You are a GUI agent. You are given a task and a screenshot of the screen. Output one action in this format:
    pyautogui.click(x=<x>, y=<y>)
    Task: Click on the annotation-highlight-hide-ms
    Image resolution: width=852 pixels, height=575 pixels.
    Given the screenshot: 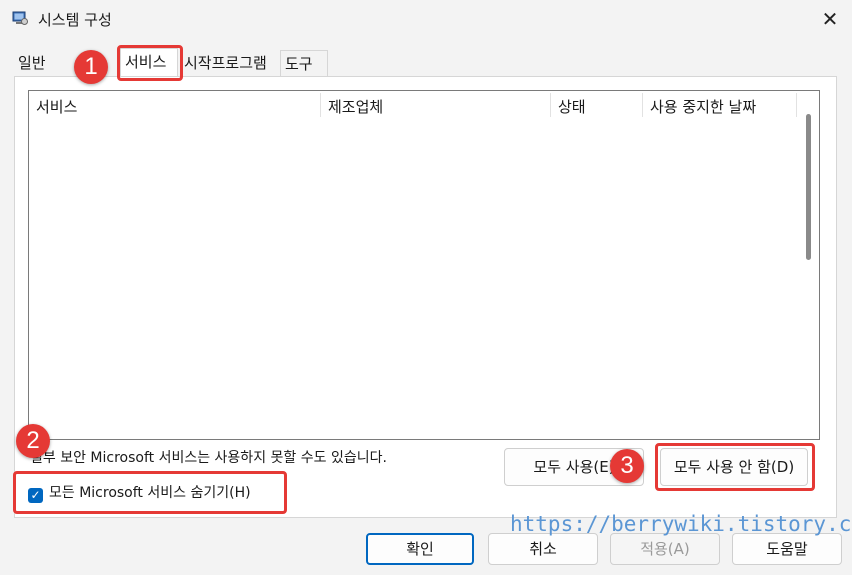 What is the action you would take?
    pyautogui.click(x=150, y=492)
    